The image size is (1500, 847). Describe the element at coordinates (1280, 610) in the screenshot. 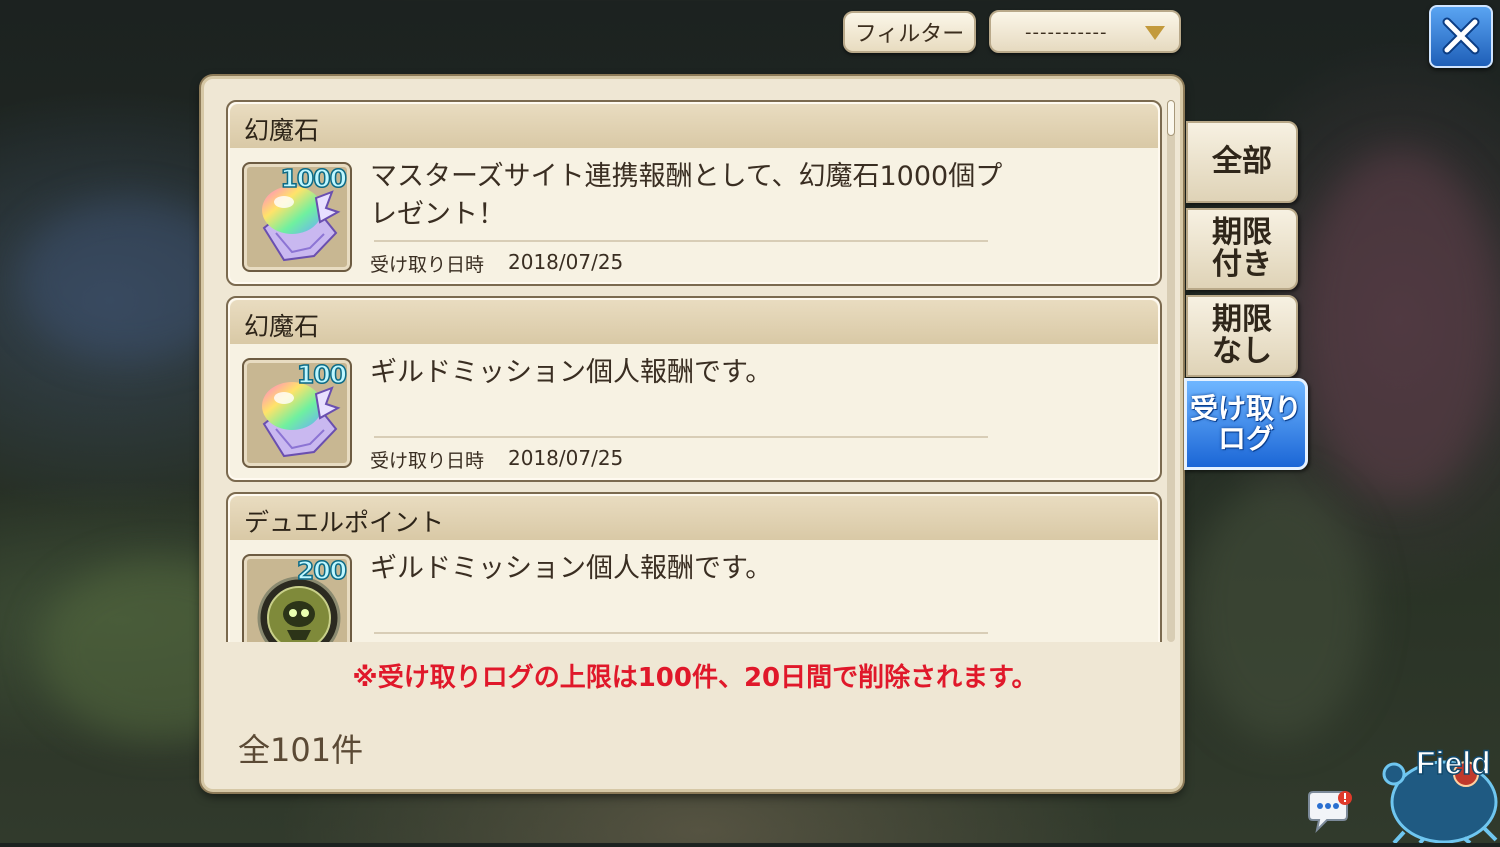

I see `background-foliage-right` at that location.